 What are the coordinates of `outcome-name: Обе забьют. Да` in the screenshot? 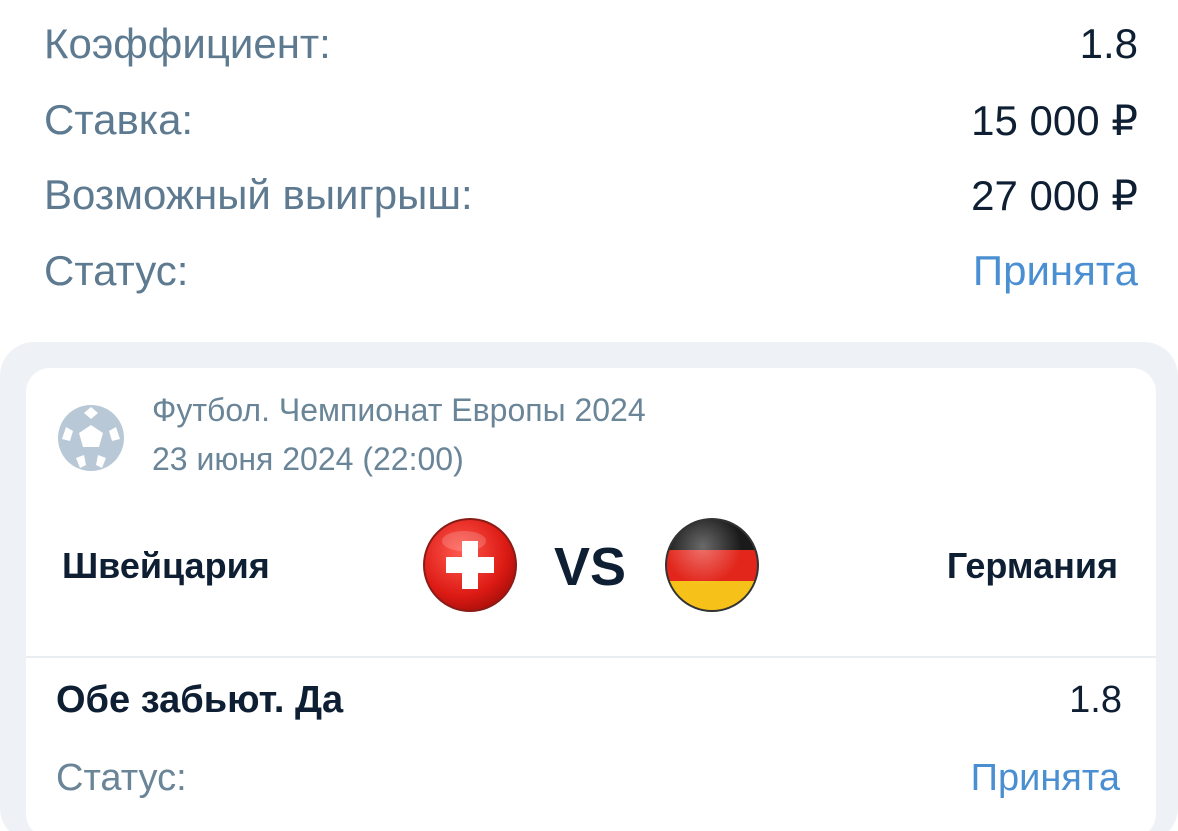 It's located at (200, 699).